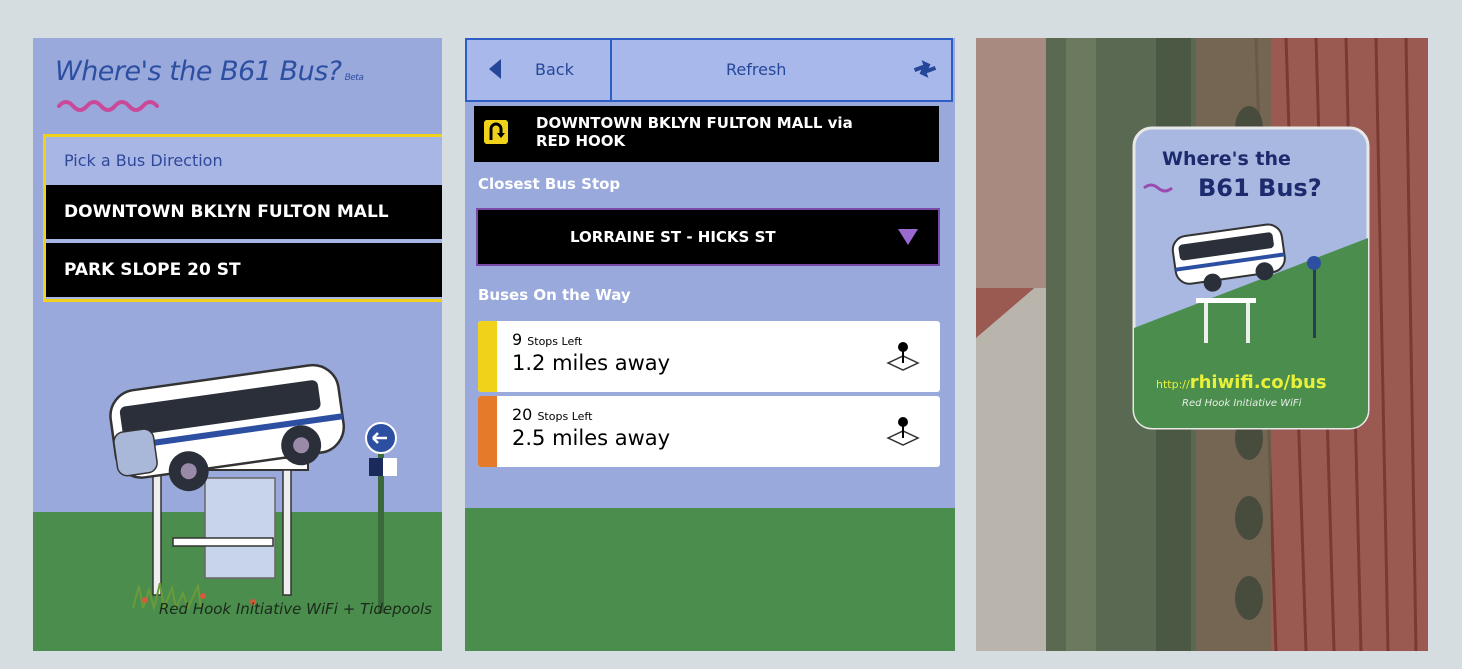 The image size is (1462, 669). I want to click on sticker-url: http://rhiwifi.co/bus, so click(1241, 382).